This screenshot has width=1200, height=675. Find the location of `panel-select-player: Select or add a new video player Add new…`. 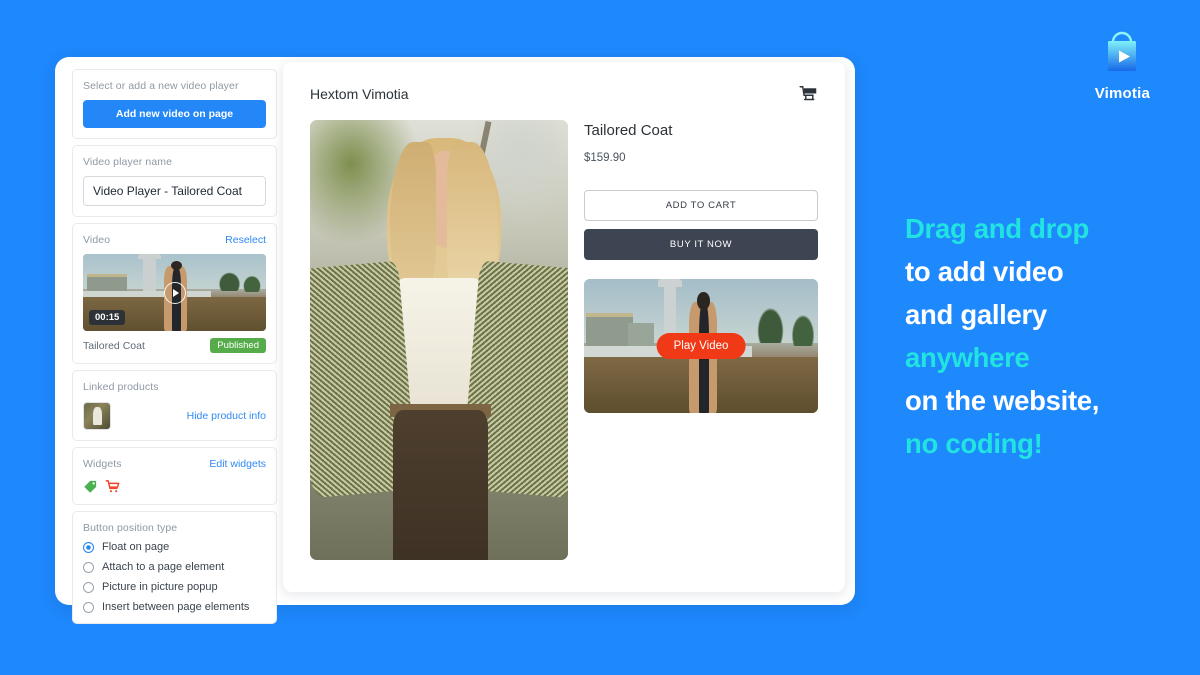

panel-select-player: Select or add a new video player Add new… is located at coordinates (174, 104).